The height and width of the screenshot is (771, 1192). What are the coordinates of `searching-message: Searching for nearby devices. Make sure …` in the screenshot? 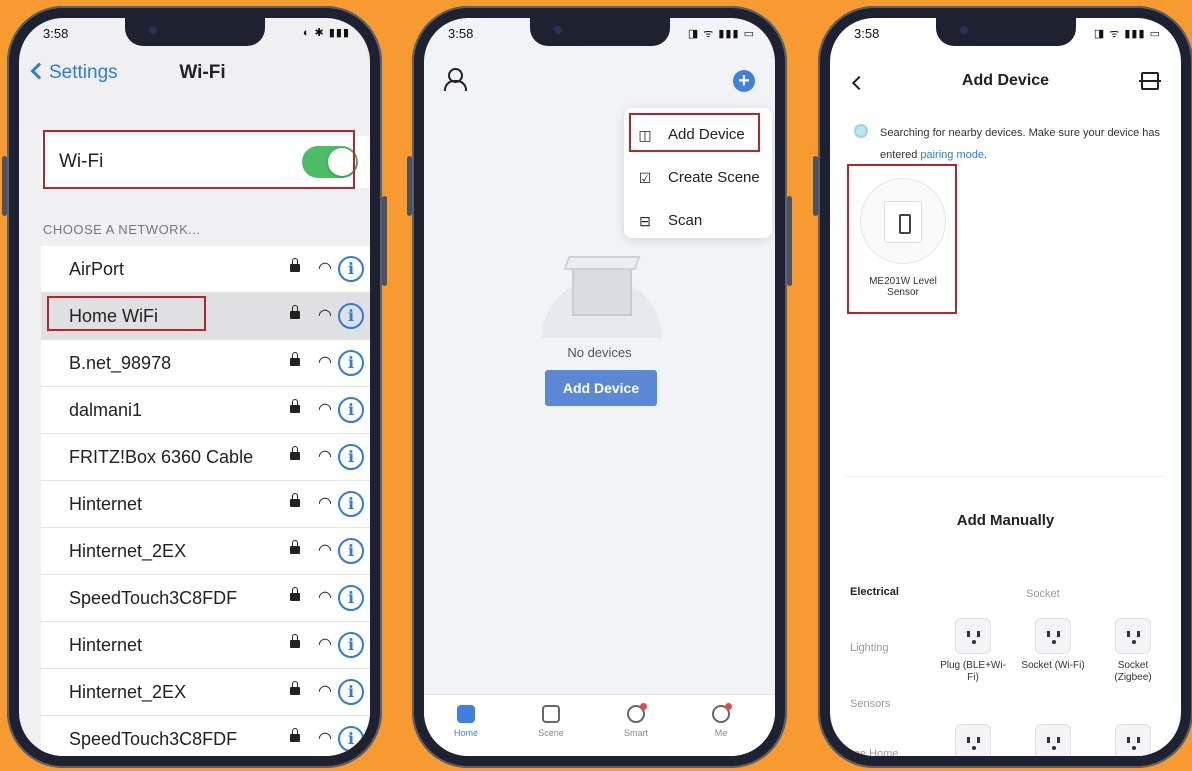 It's located at (1025, 144).